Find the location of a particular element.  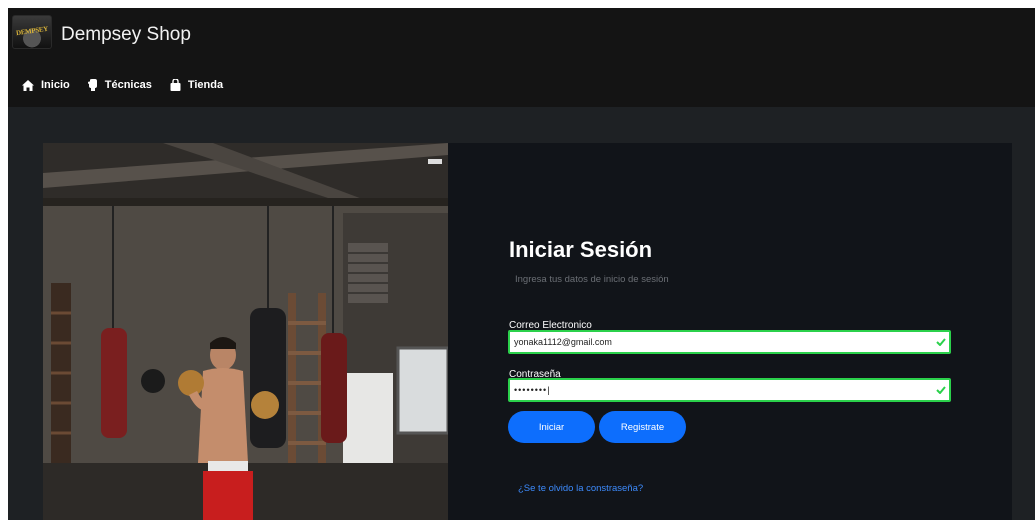

nav-label-tecnicas: Técnicas is located at coordinates (128, 85).